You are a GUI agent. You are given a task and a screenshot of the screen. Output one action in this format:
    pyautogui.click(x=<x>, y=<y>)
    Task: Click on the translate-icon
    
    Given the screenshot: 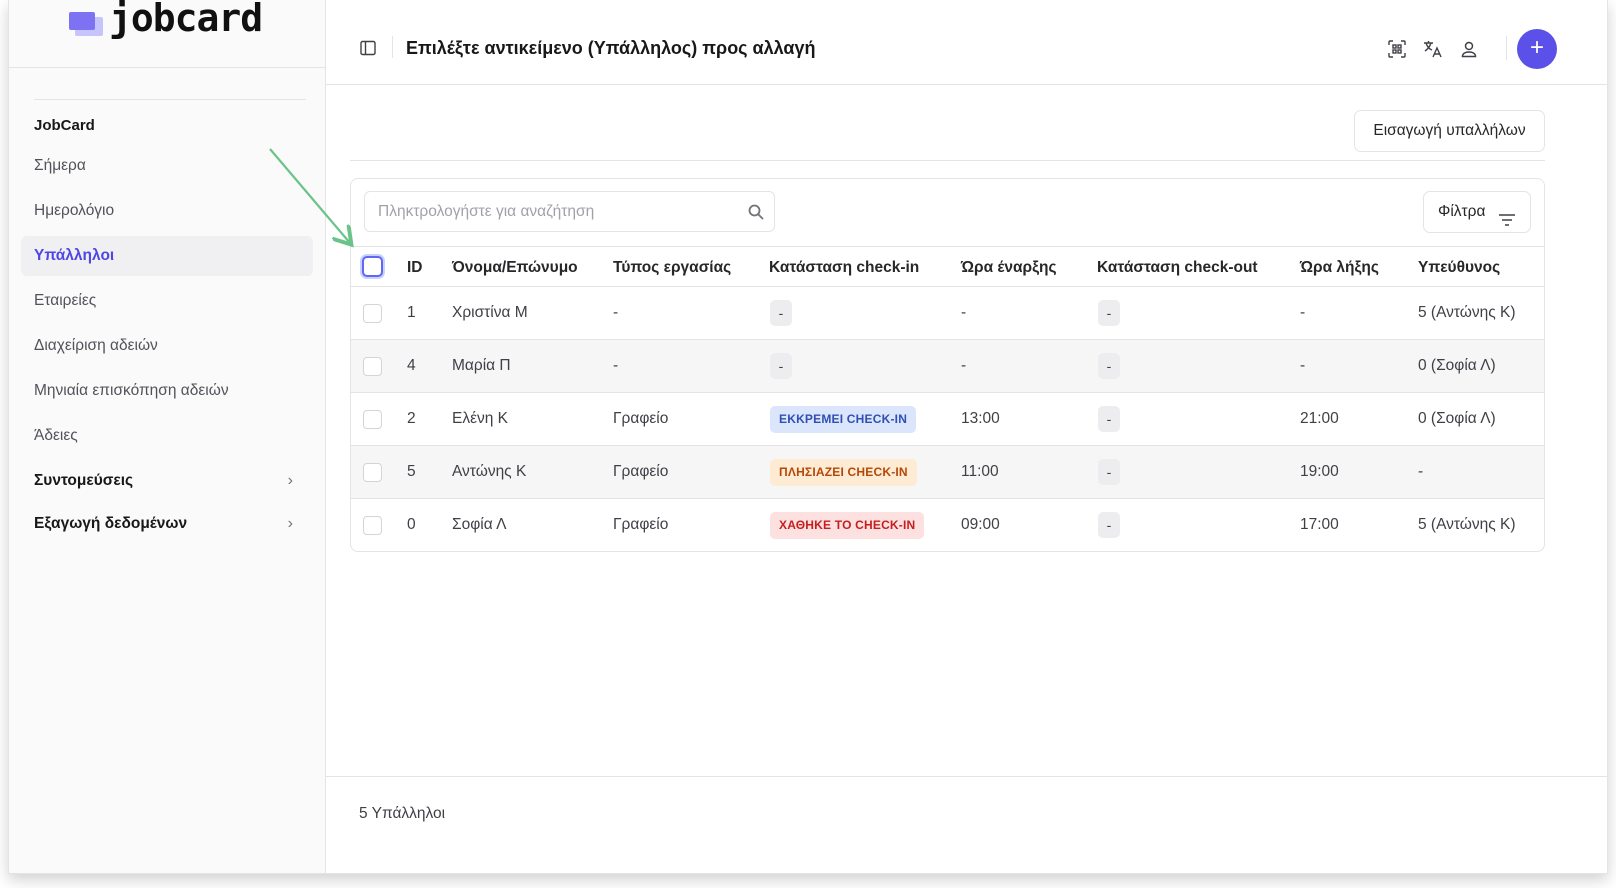 What is the action you would take?
    pyautogui.click(x=1433, y=49)
    